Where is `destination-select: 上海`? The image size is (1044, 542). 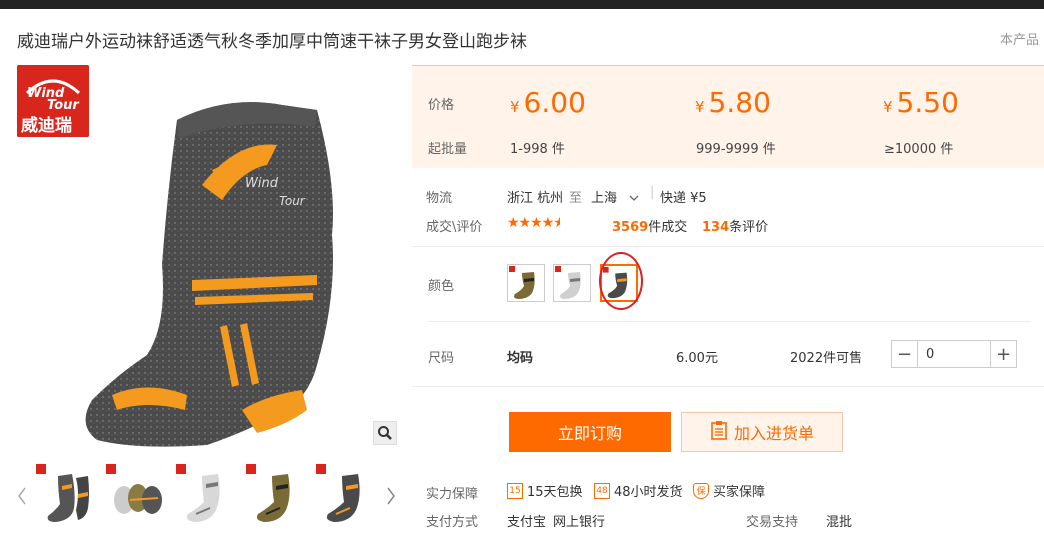
destination-select: 上海 is located at coordinates (615, 196).